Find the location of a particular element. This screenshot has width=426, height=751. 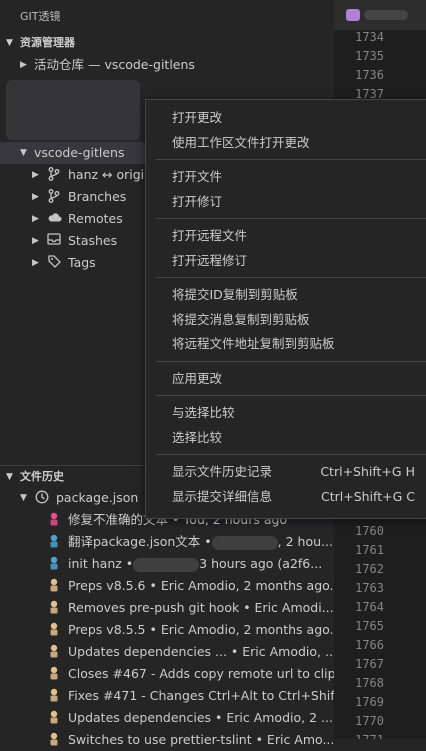

menu-item: 应用更改 is located at coordinates (286, 379).